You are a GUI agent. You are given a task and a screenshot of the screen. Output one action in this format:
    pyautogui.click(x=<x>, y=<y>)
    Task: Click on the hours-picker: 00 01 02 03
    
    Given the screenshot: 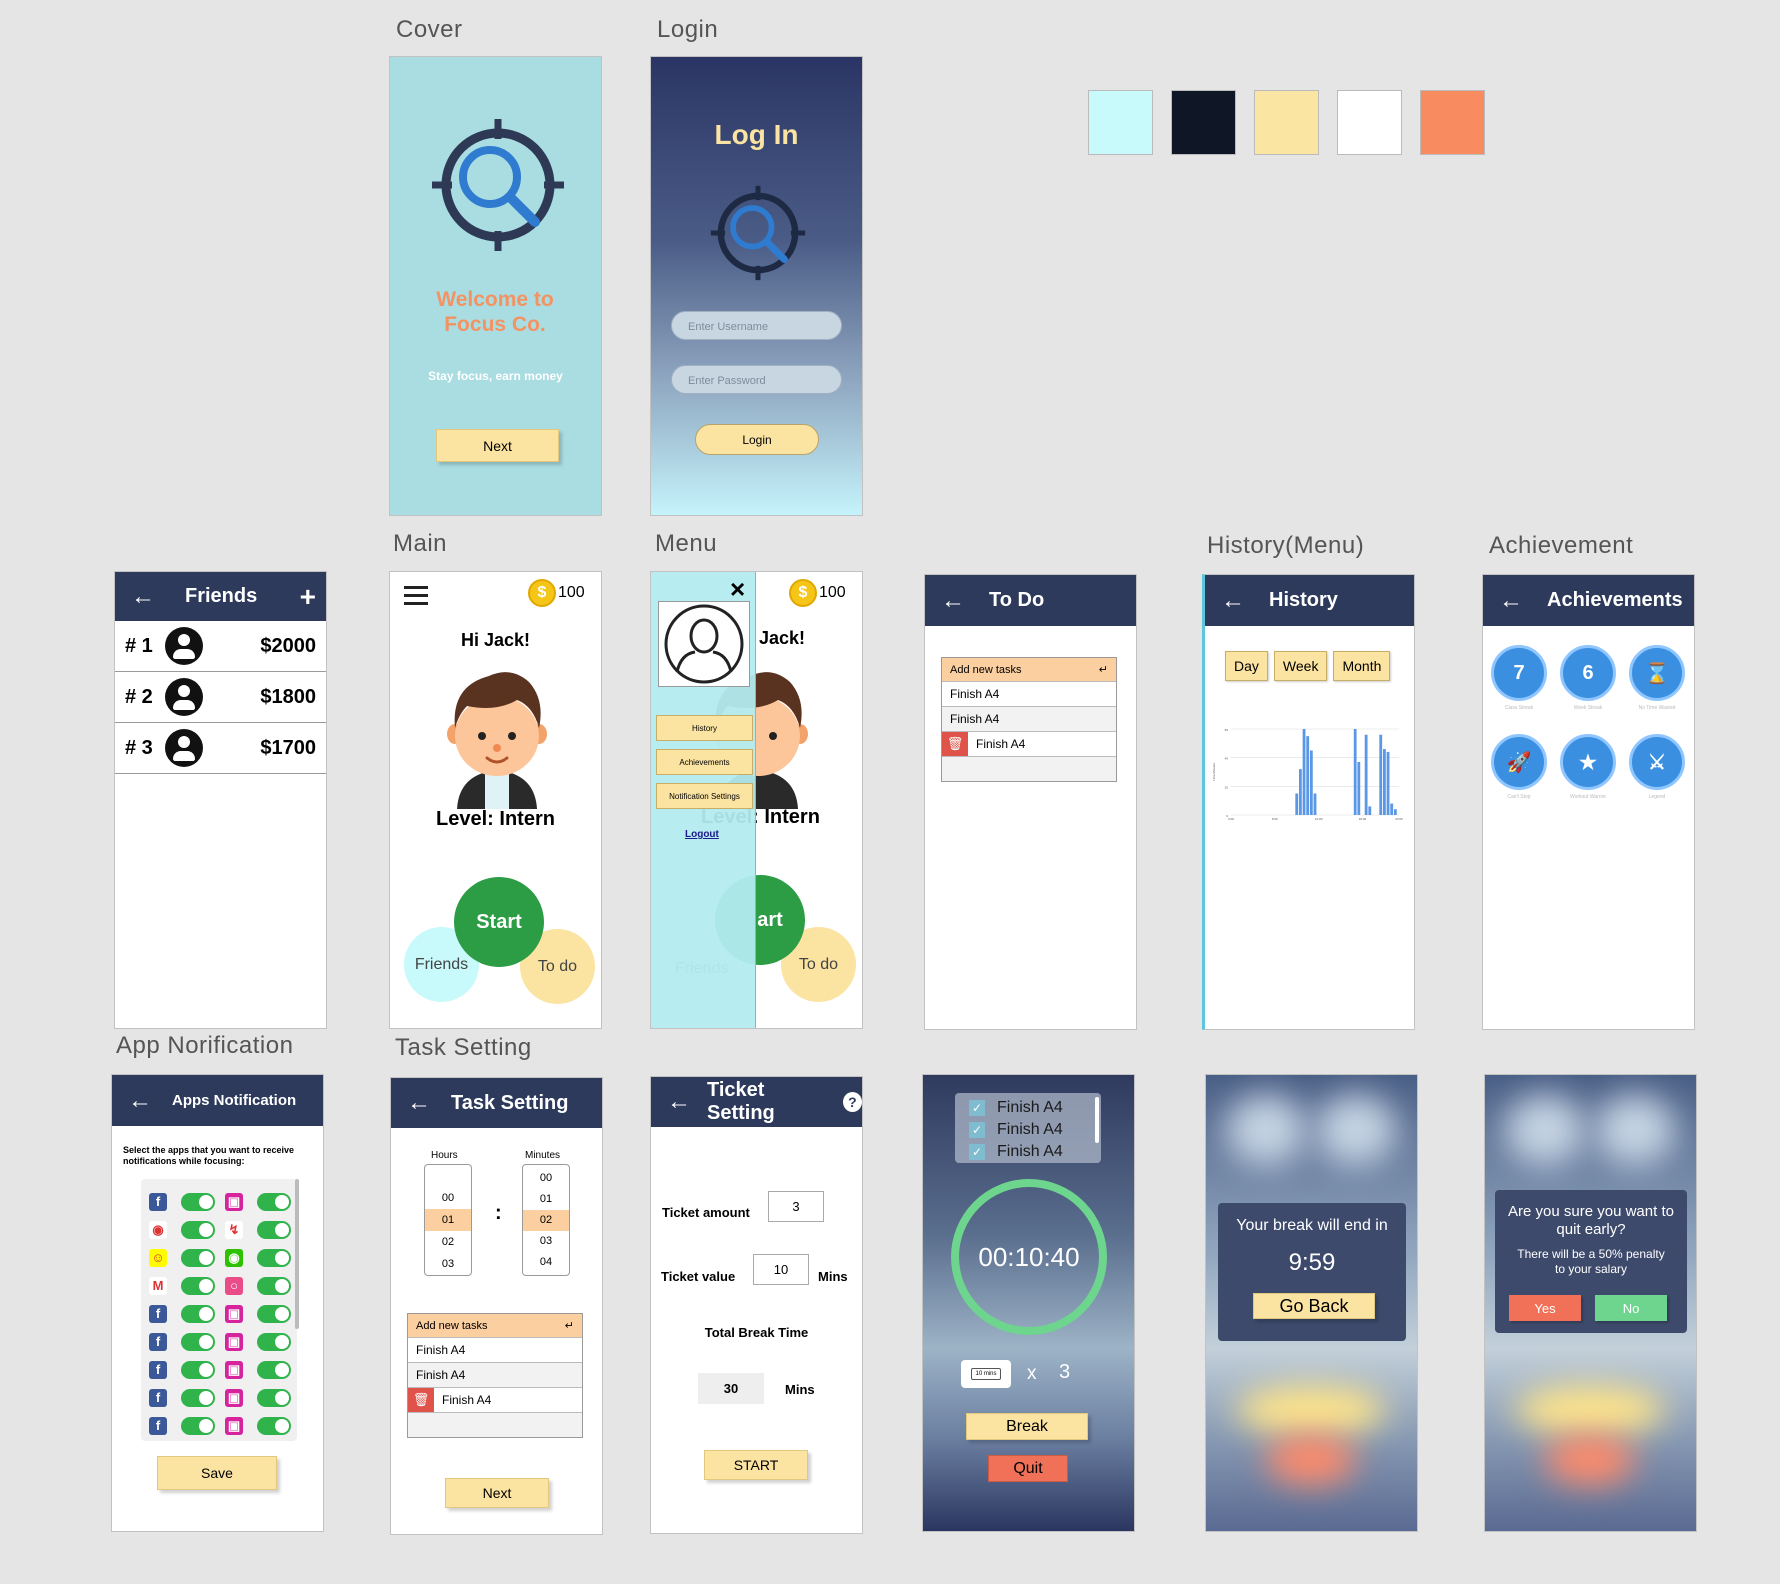 What is the action you would take?
    pyautogui.click(x=448, y=1220)
    